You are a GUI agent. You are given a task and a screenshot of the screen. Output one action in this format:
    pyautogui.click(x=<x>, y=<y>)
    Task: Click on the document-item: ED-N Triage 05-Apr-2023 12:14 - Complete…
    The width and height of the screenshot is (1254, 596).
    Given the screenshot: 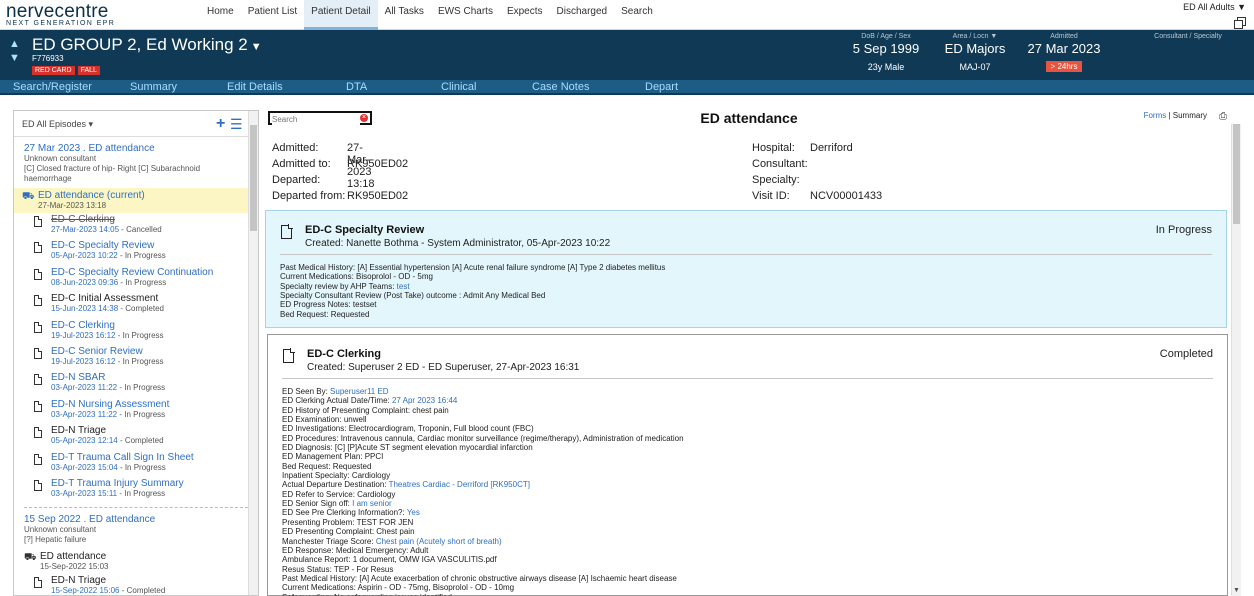 What is the action you would take?
    pyautogui.click(x=136, y=437)
    